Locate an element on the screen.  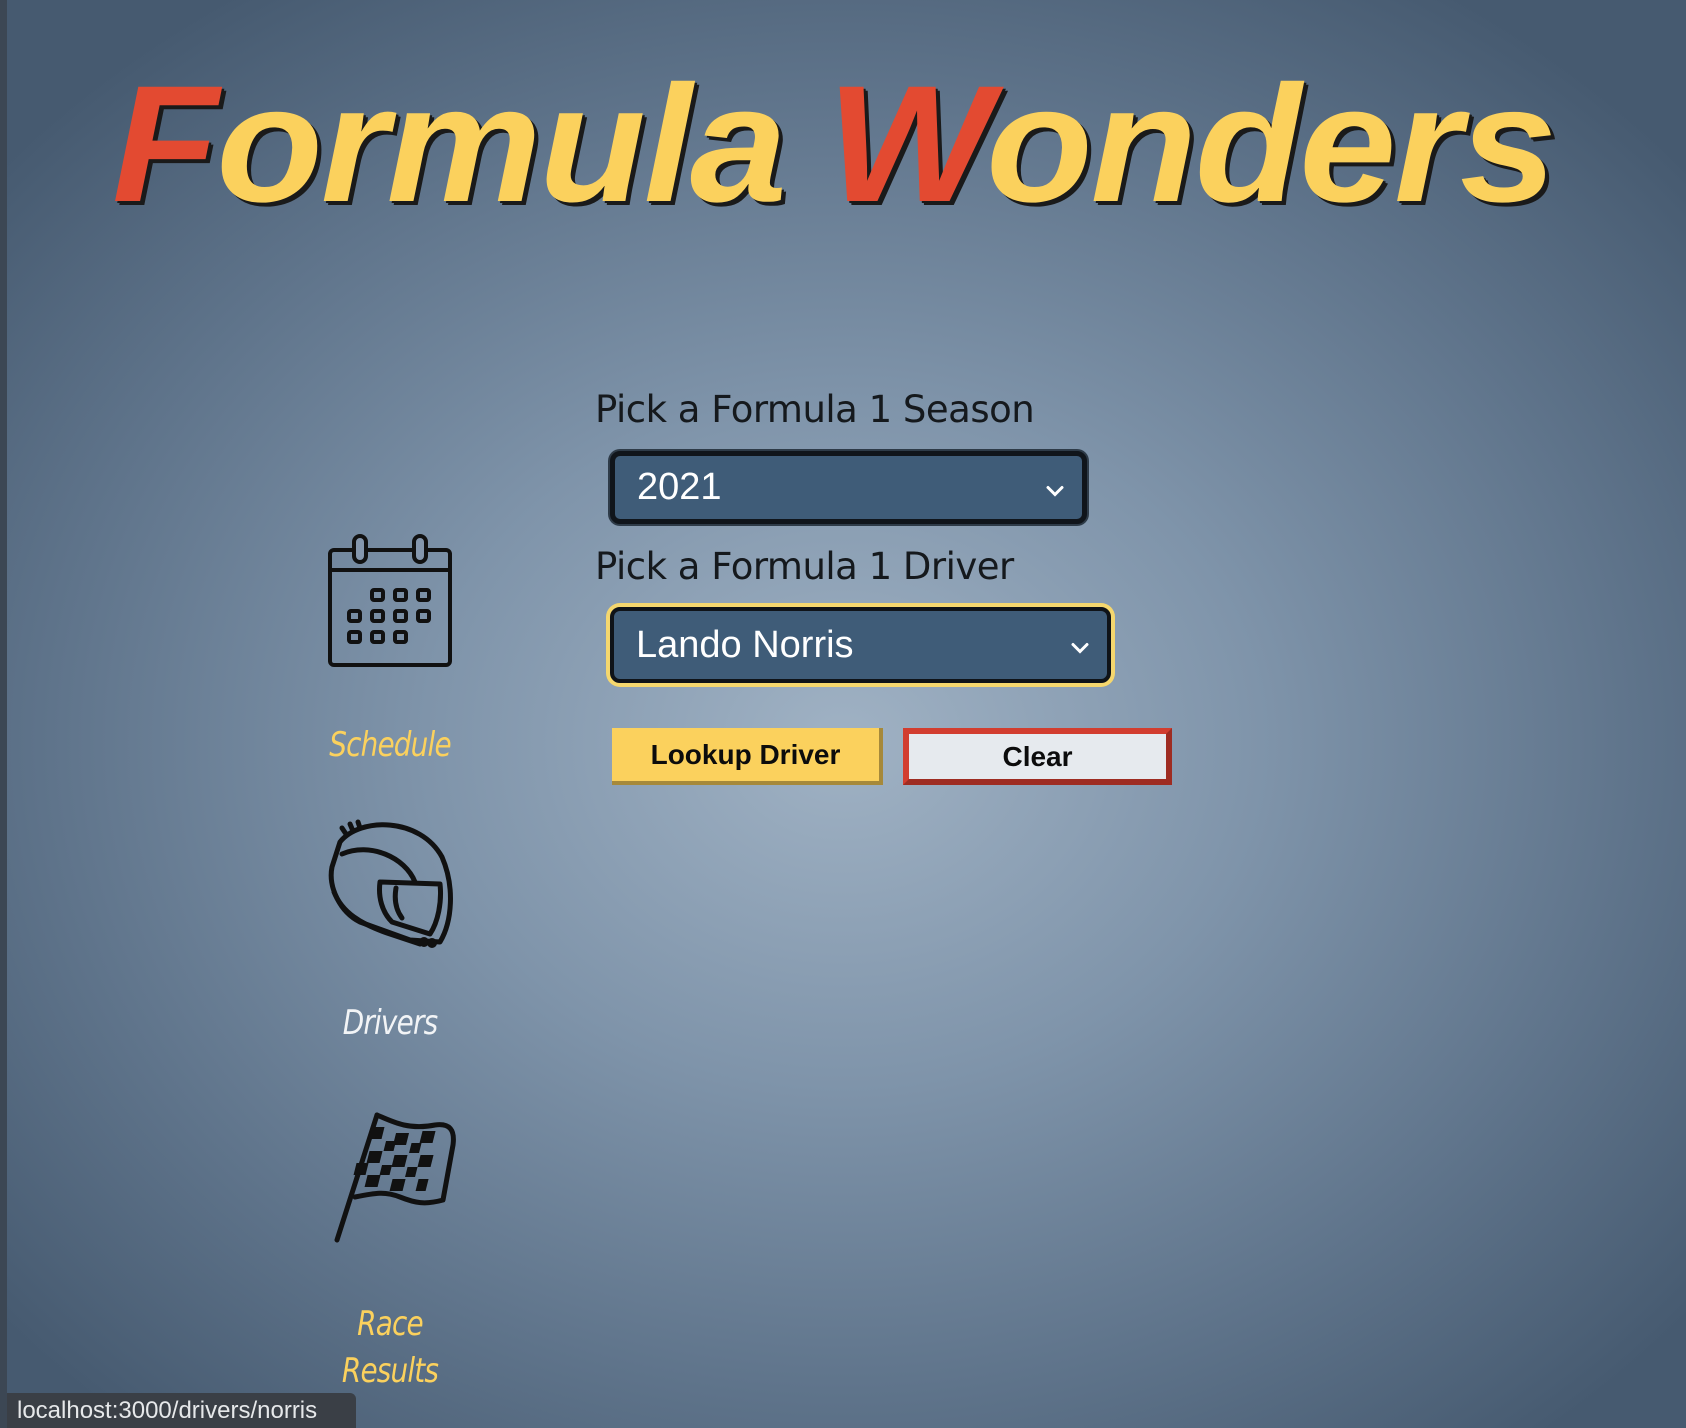
helmet-icon is located at coordinates (390, 882).